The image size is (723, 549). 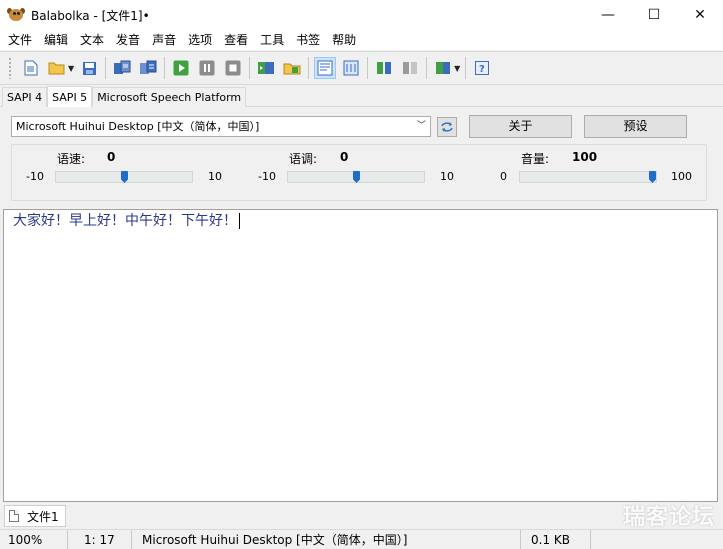 I want to click on app-logo-icon, so click(x=16, y=15).